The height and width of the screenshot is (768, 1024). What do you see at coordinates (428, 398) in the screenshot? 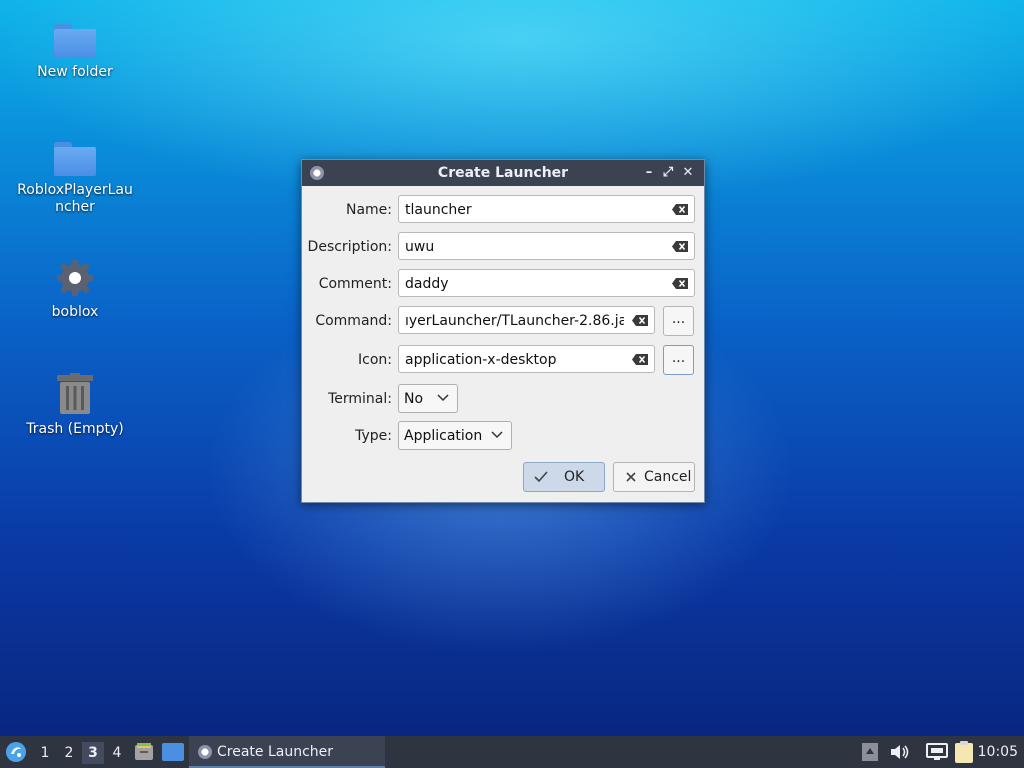
I see `terminal-select: No` at bounding box center [428, 398].